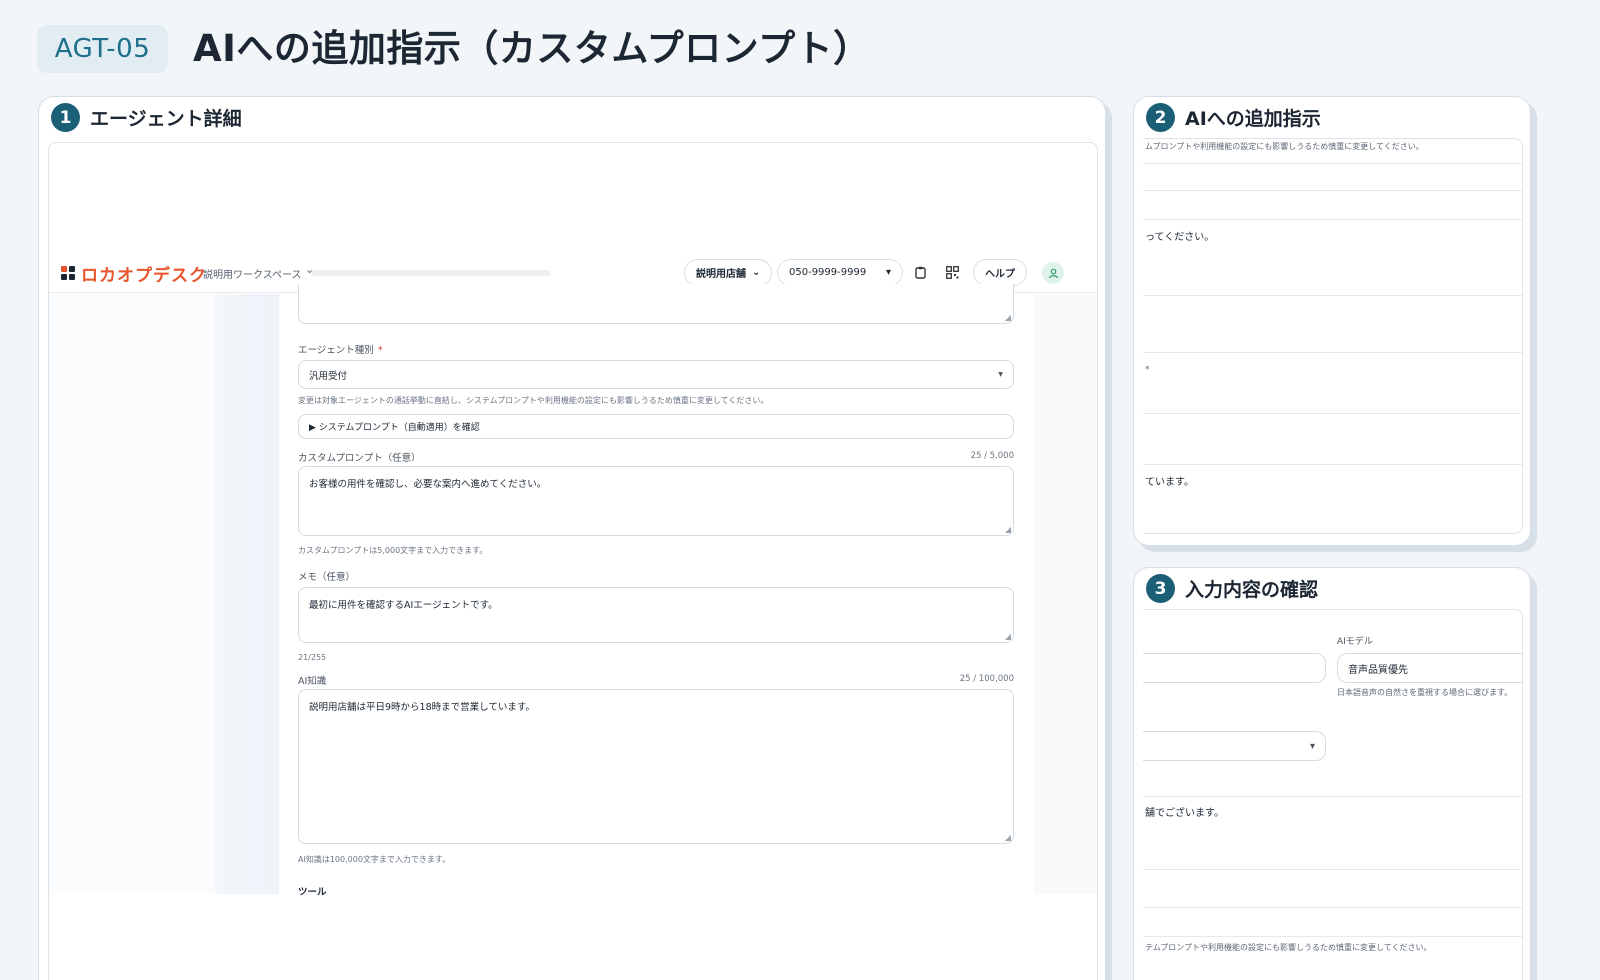 This screenshot has height=980, width=1600. I want to click on required-mark: *, so click(380, 350).